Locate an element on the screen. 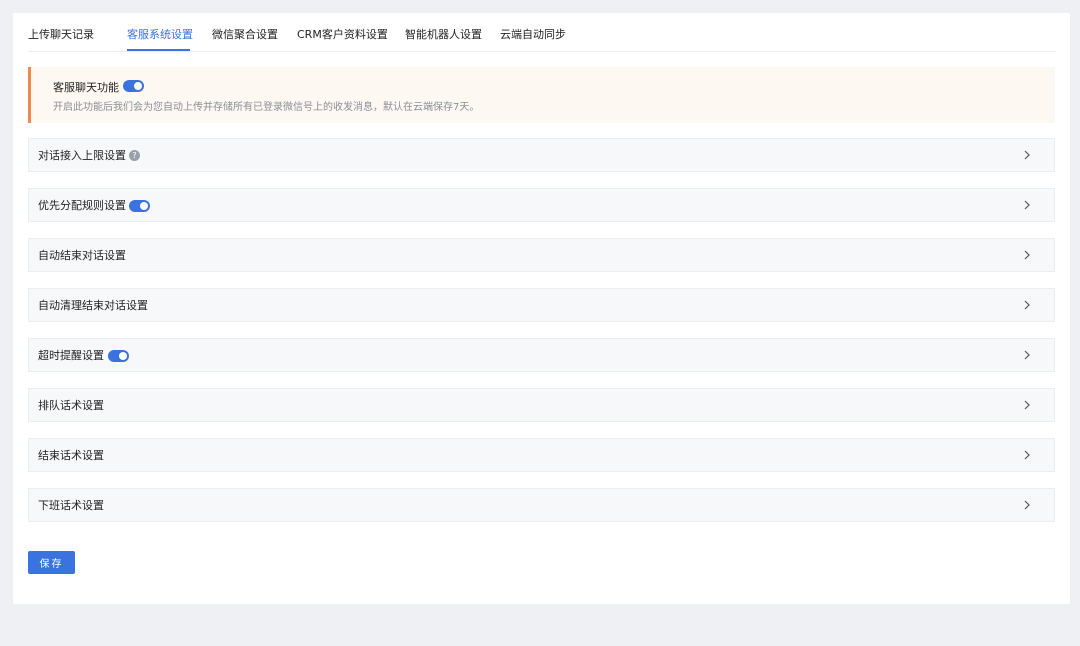 The width and height of the screenshot is (1080, 646). help-icon: ? is located at coordinates (134, 155).